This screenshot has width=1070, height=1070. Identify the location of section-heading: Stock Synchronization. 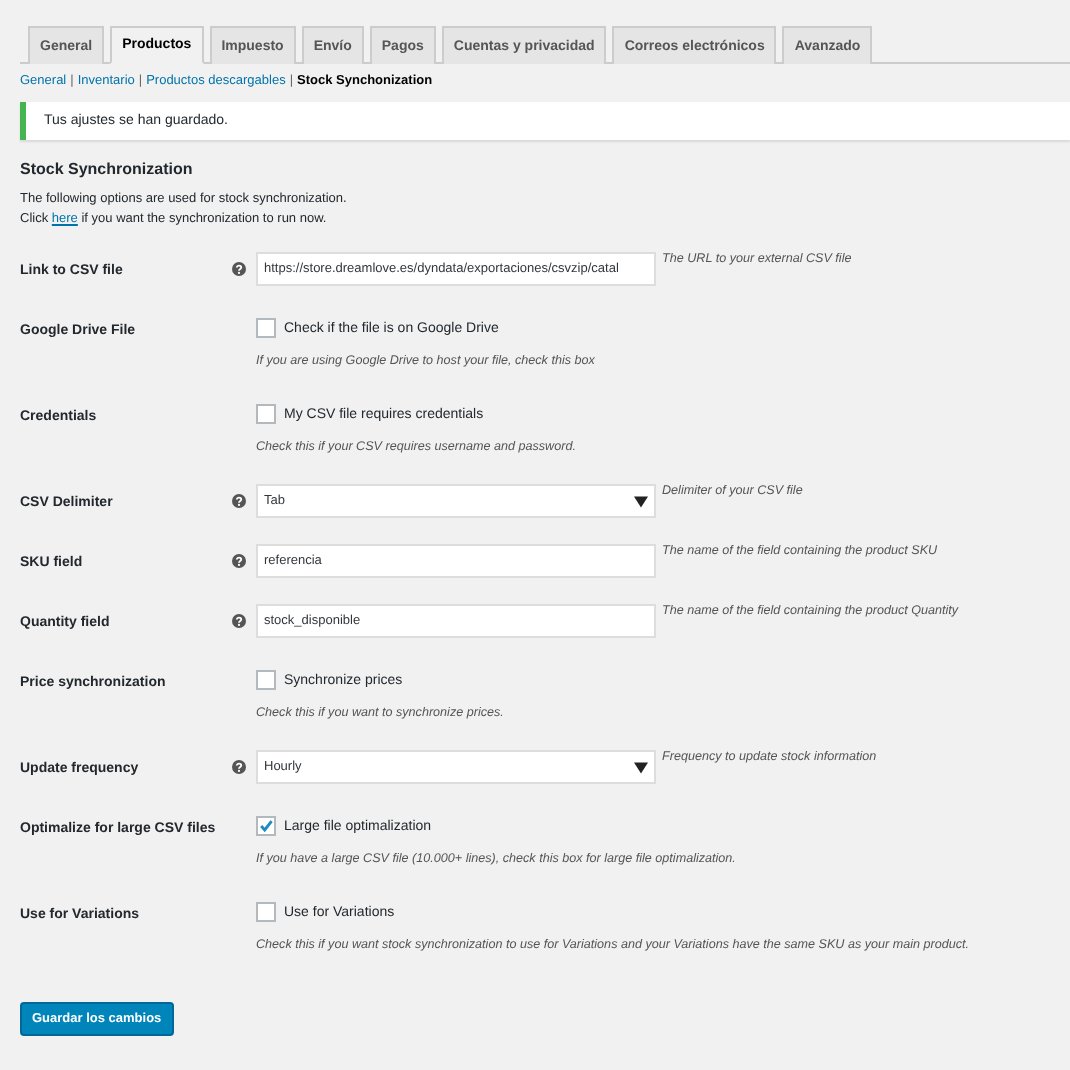
(107, 169).